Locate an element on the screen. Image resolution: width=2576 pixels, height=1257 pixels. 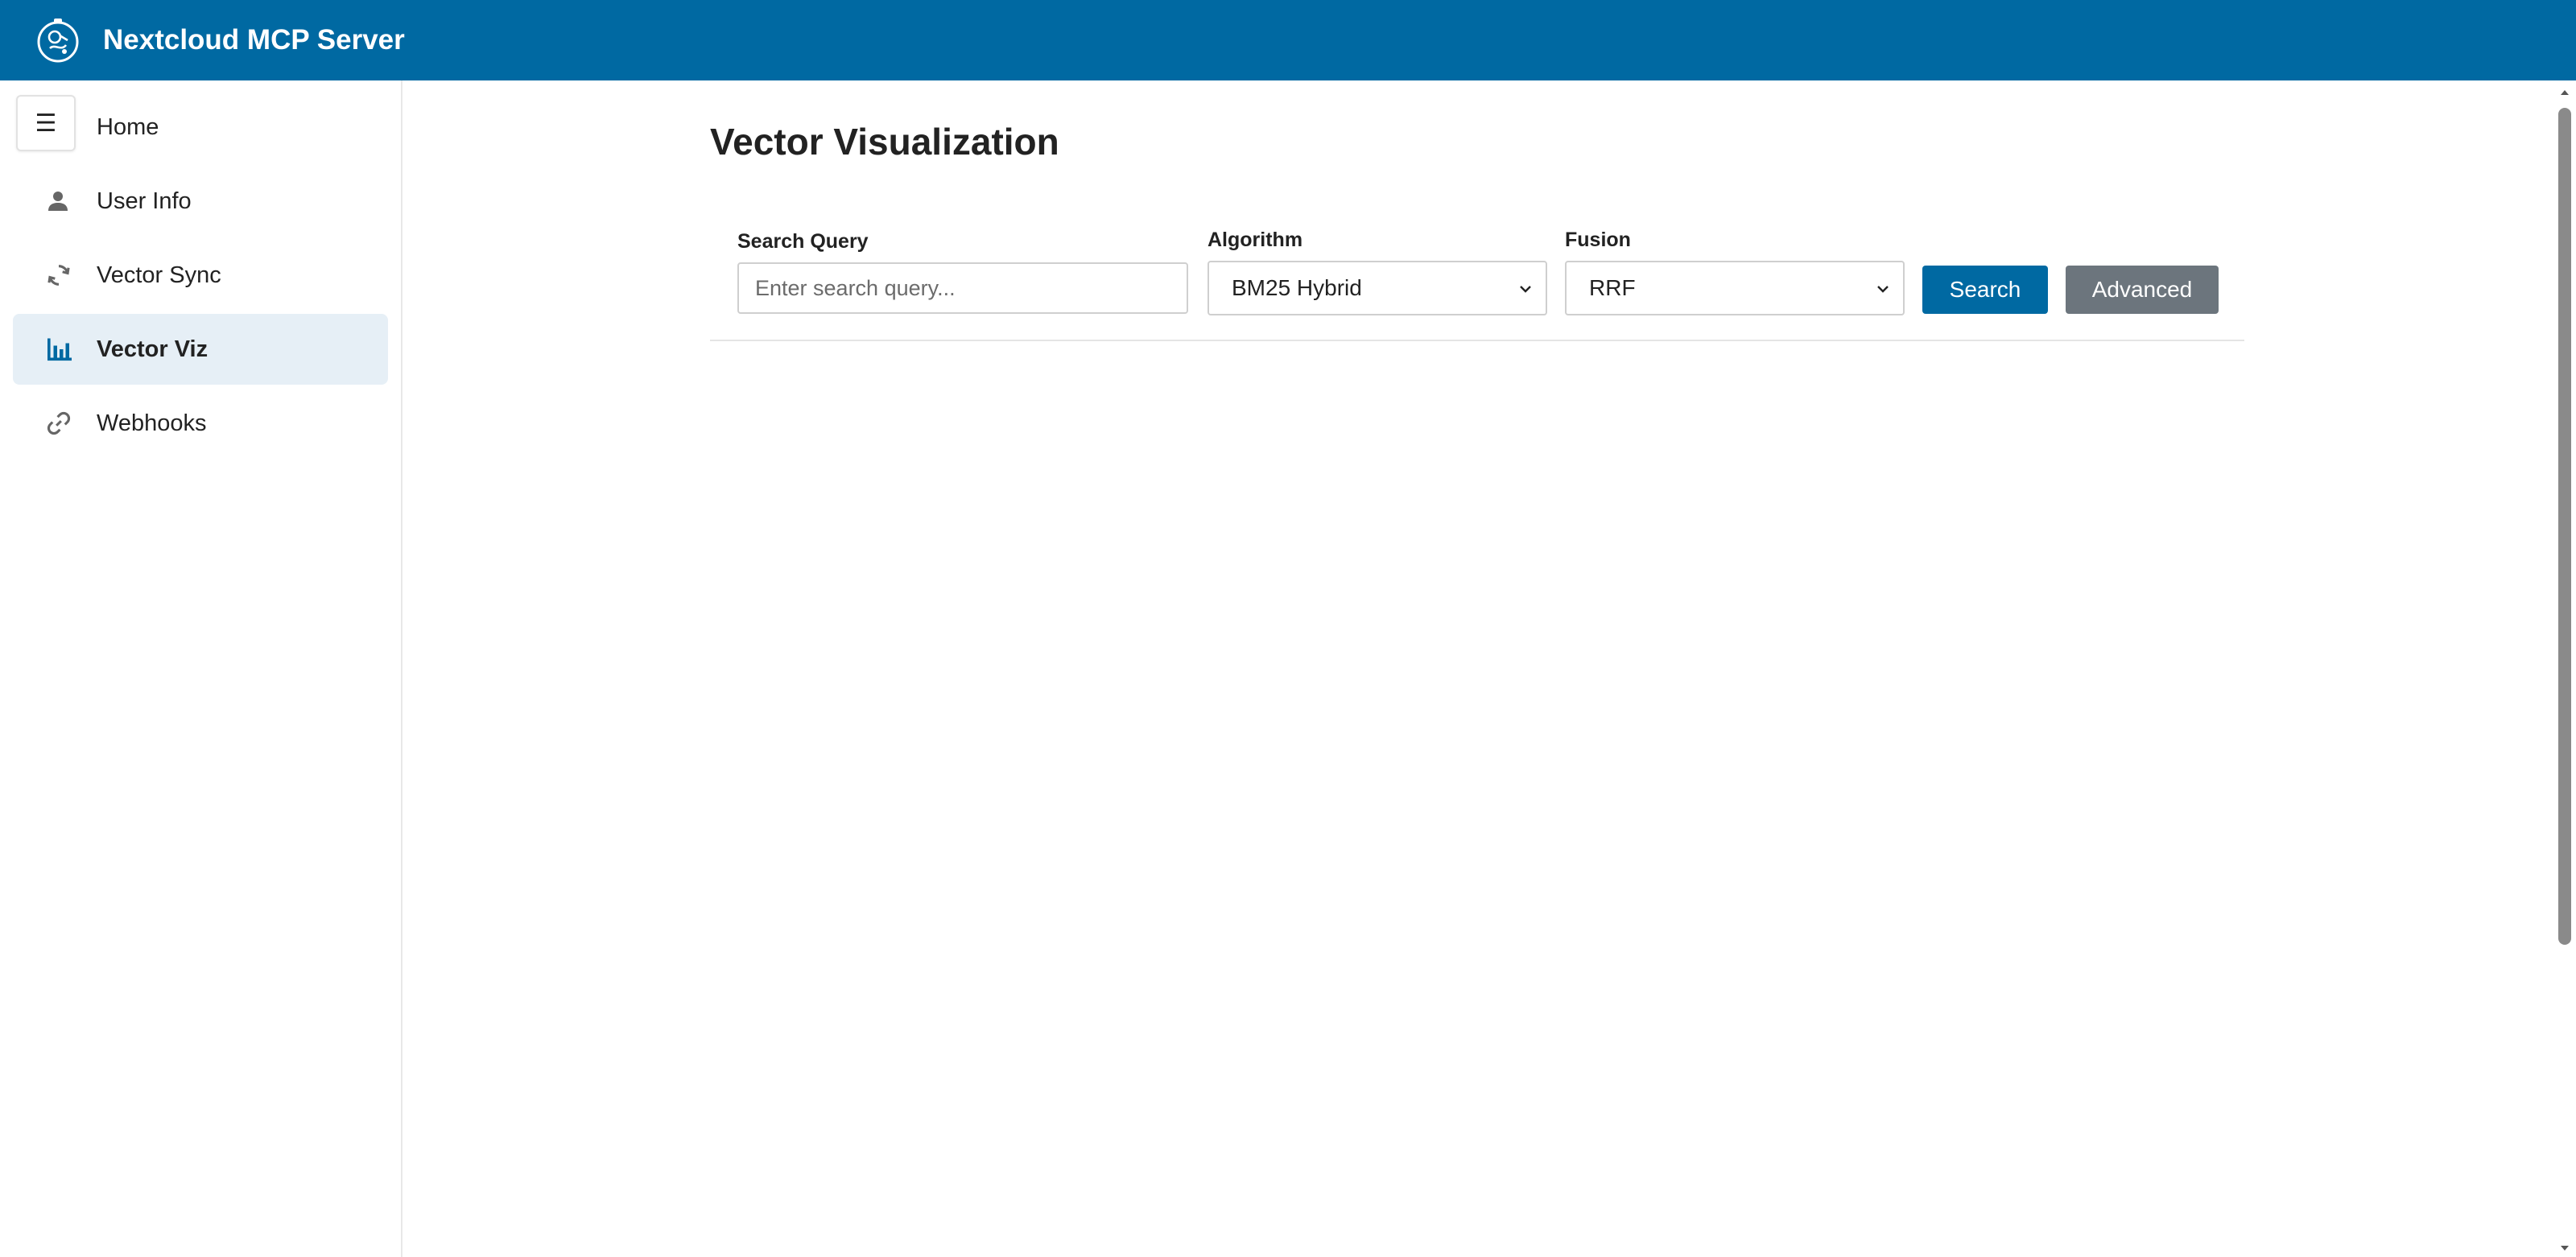
sidebar-item-home: Home is located at coordinates (200, 127).